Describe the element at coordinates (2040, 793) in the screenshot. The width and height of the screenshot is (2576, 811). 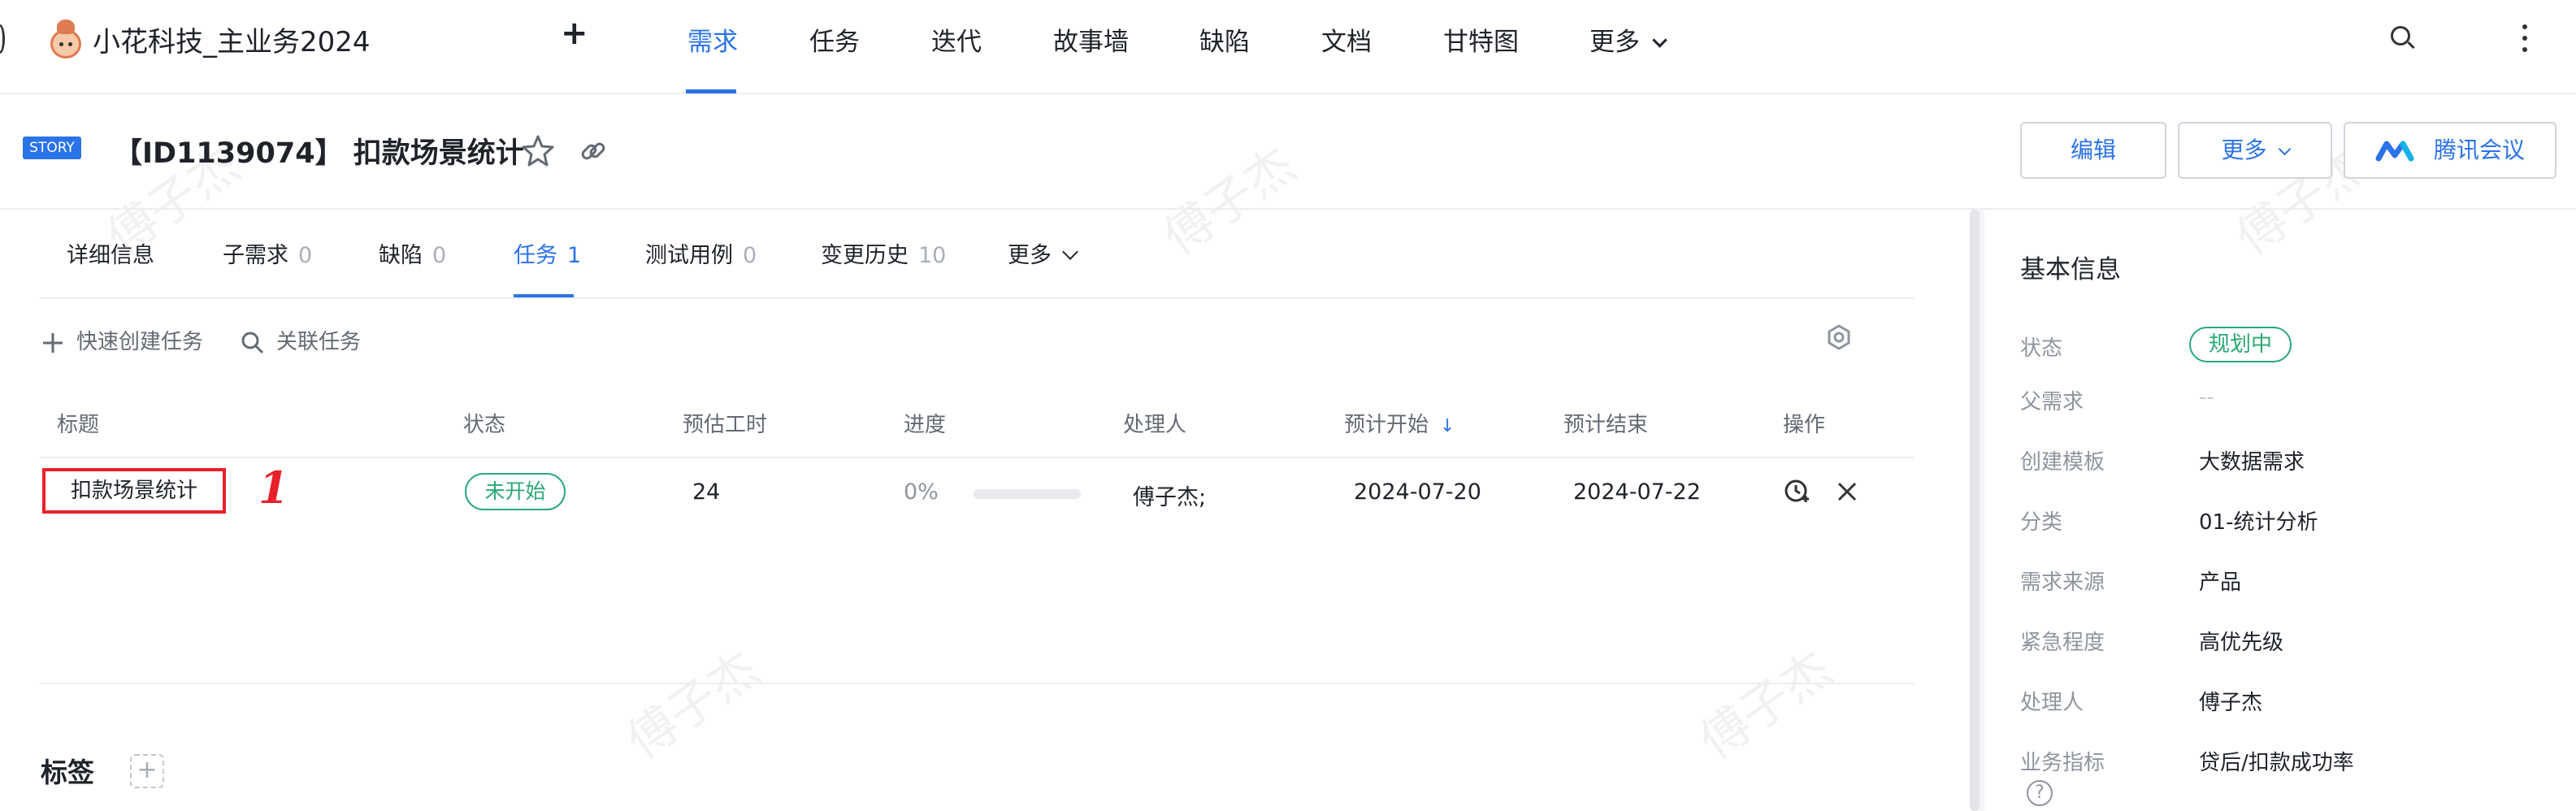
I see `help-icon: ?` at that location.